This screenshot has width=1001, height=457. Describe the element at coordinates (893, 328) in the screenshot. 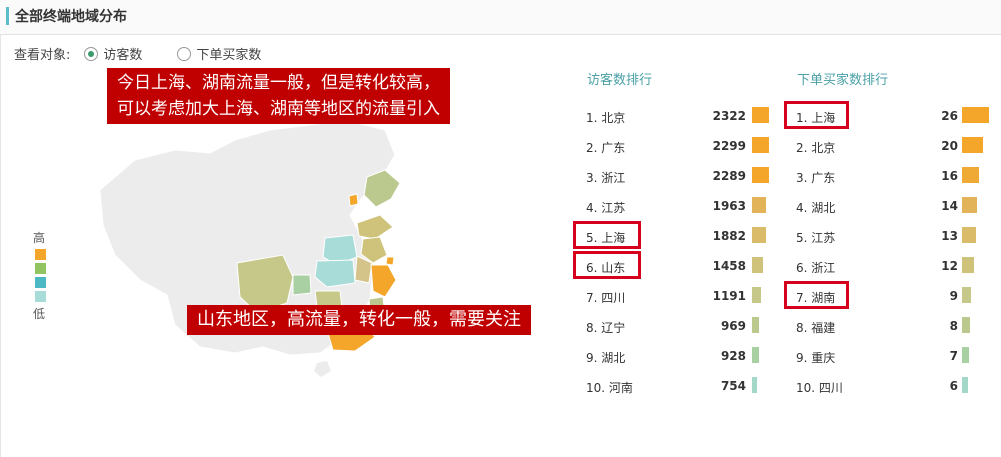

I see `rank-row: 8. 福建 8` at that location.